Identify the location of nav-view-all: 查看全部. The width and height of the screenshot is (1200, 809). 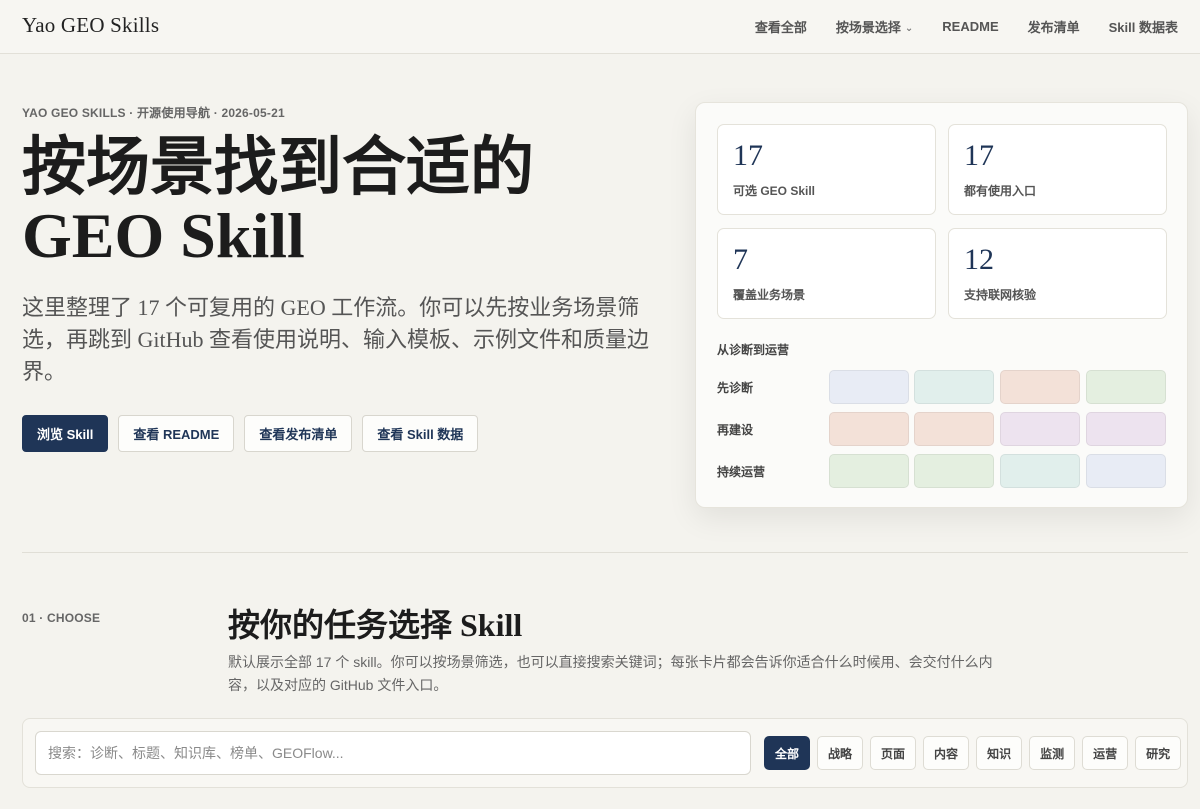
(781, 26).